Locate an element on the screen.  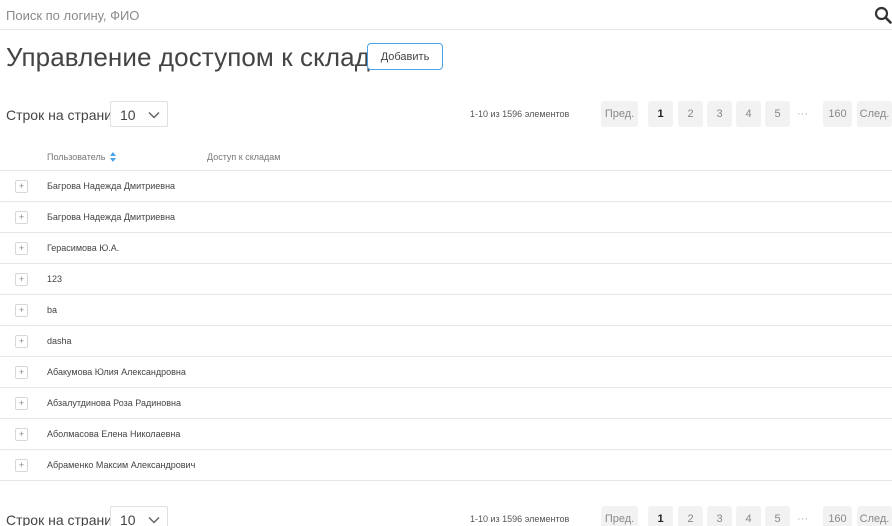
user-name: dasha is located at coordinates (59, 341).